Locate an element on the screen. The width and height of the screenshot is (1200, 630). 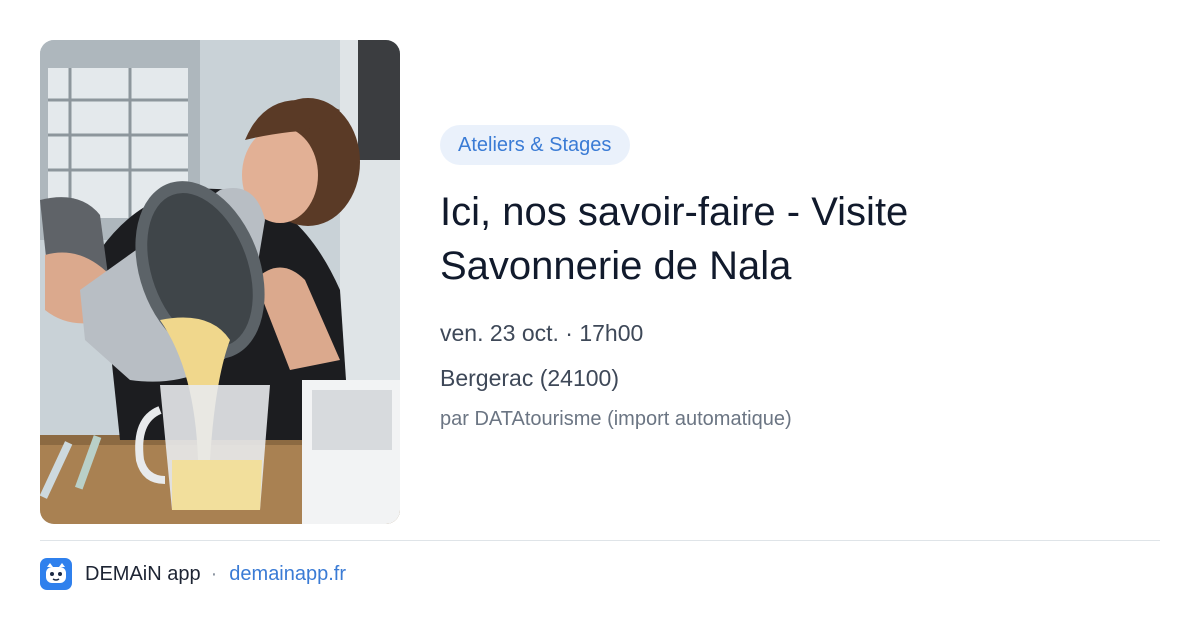
app-name: DEMAiN app is located at coordinates (143, 573).